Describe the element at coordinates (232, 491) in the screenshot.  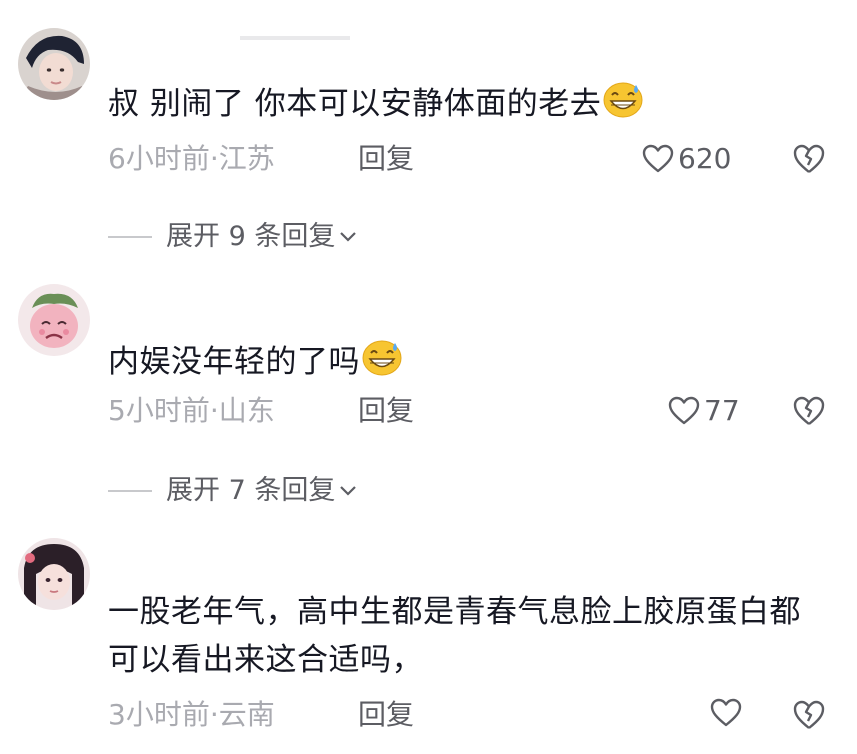
I see `expand-replies-button: 展开 7 条回复` at that location.